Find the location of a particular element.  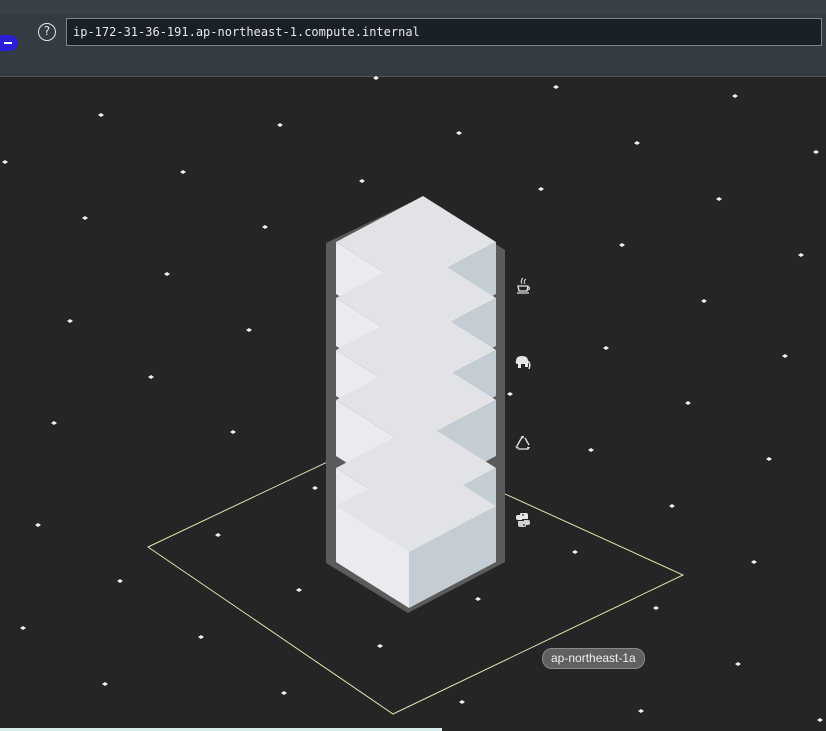

coffee-icon is located at coordinates (524, 285).